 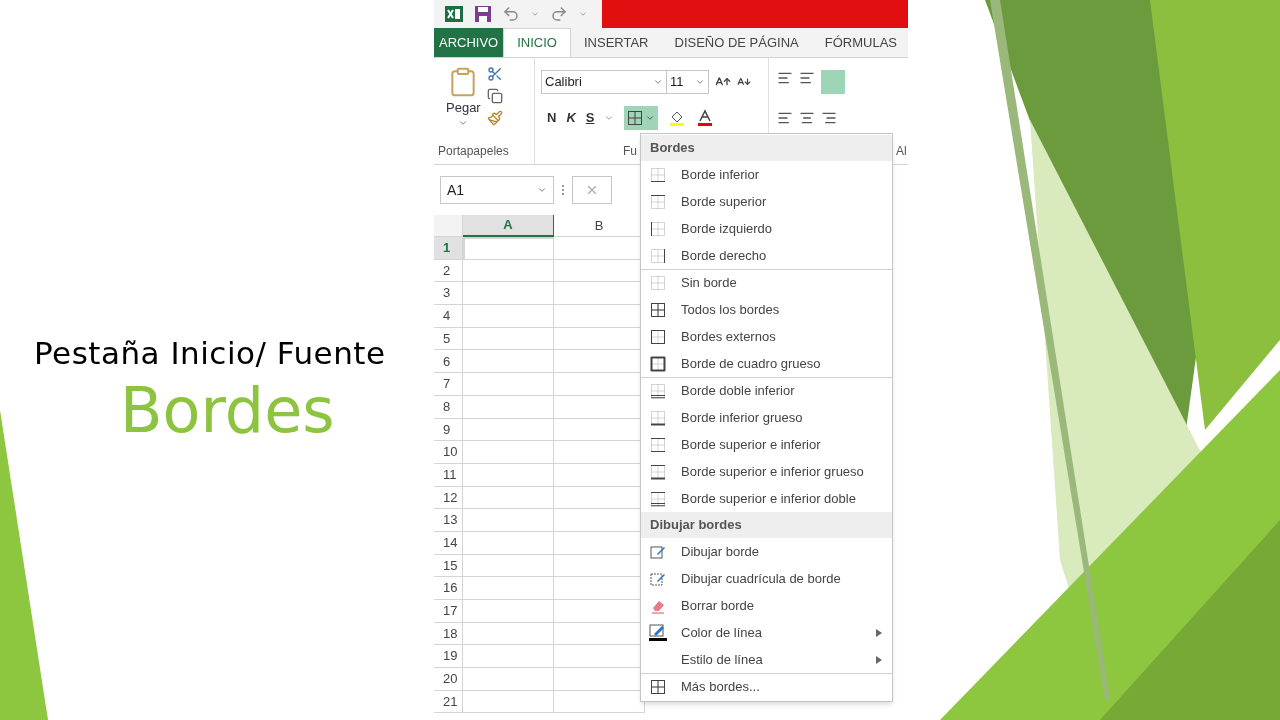 I want to click on row-header: 5, so click(x=448, y=339).